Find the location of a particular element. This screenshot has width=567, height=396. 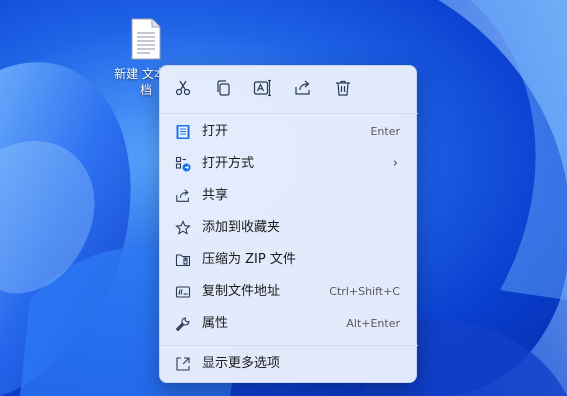

trash-icon is located at coordinates (343, 90).